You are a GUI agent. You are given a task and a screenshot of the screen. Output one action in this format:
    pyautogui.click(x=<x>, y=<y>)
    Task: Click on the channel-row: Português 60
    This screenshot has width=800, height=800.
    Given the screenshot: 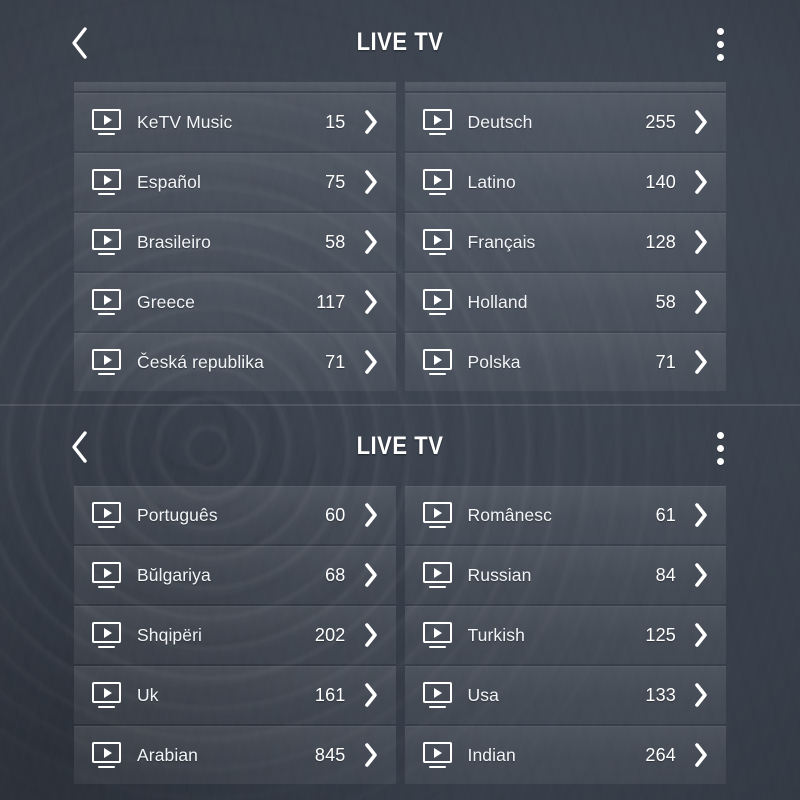 What is the action you would take?
    pyautogui.click(x=235, y=515)
    